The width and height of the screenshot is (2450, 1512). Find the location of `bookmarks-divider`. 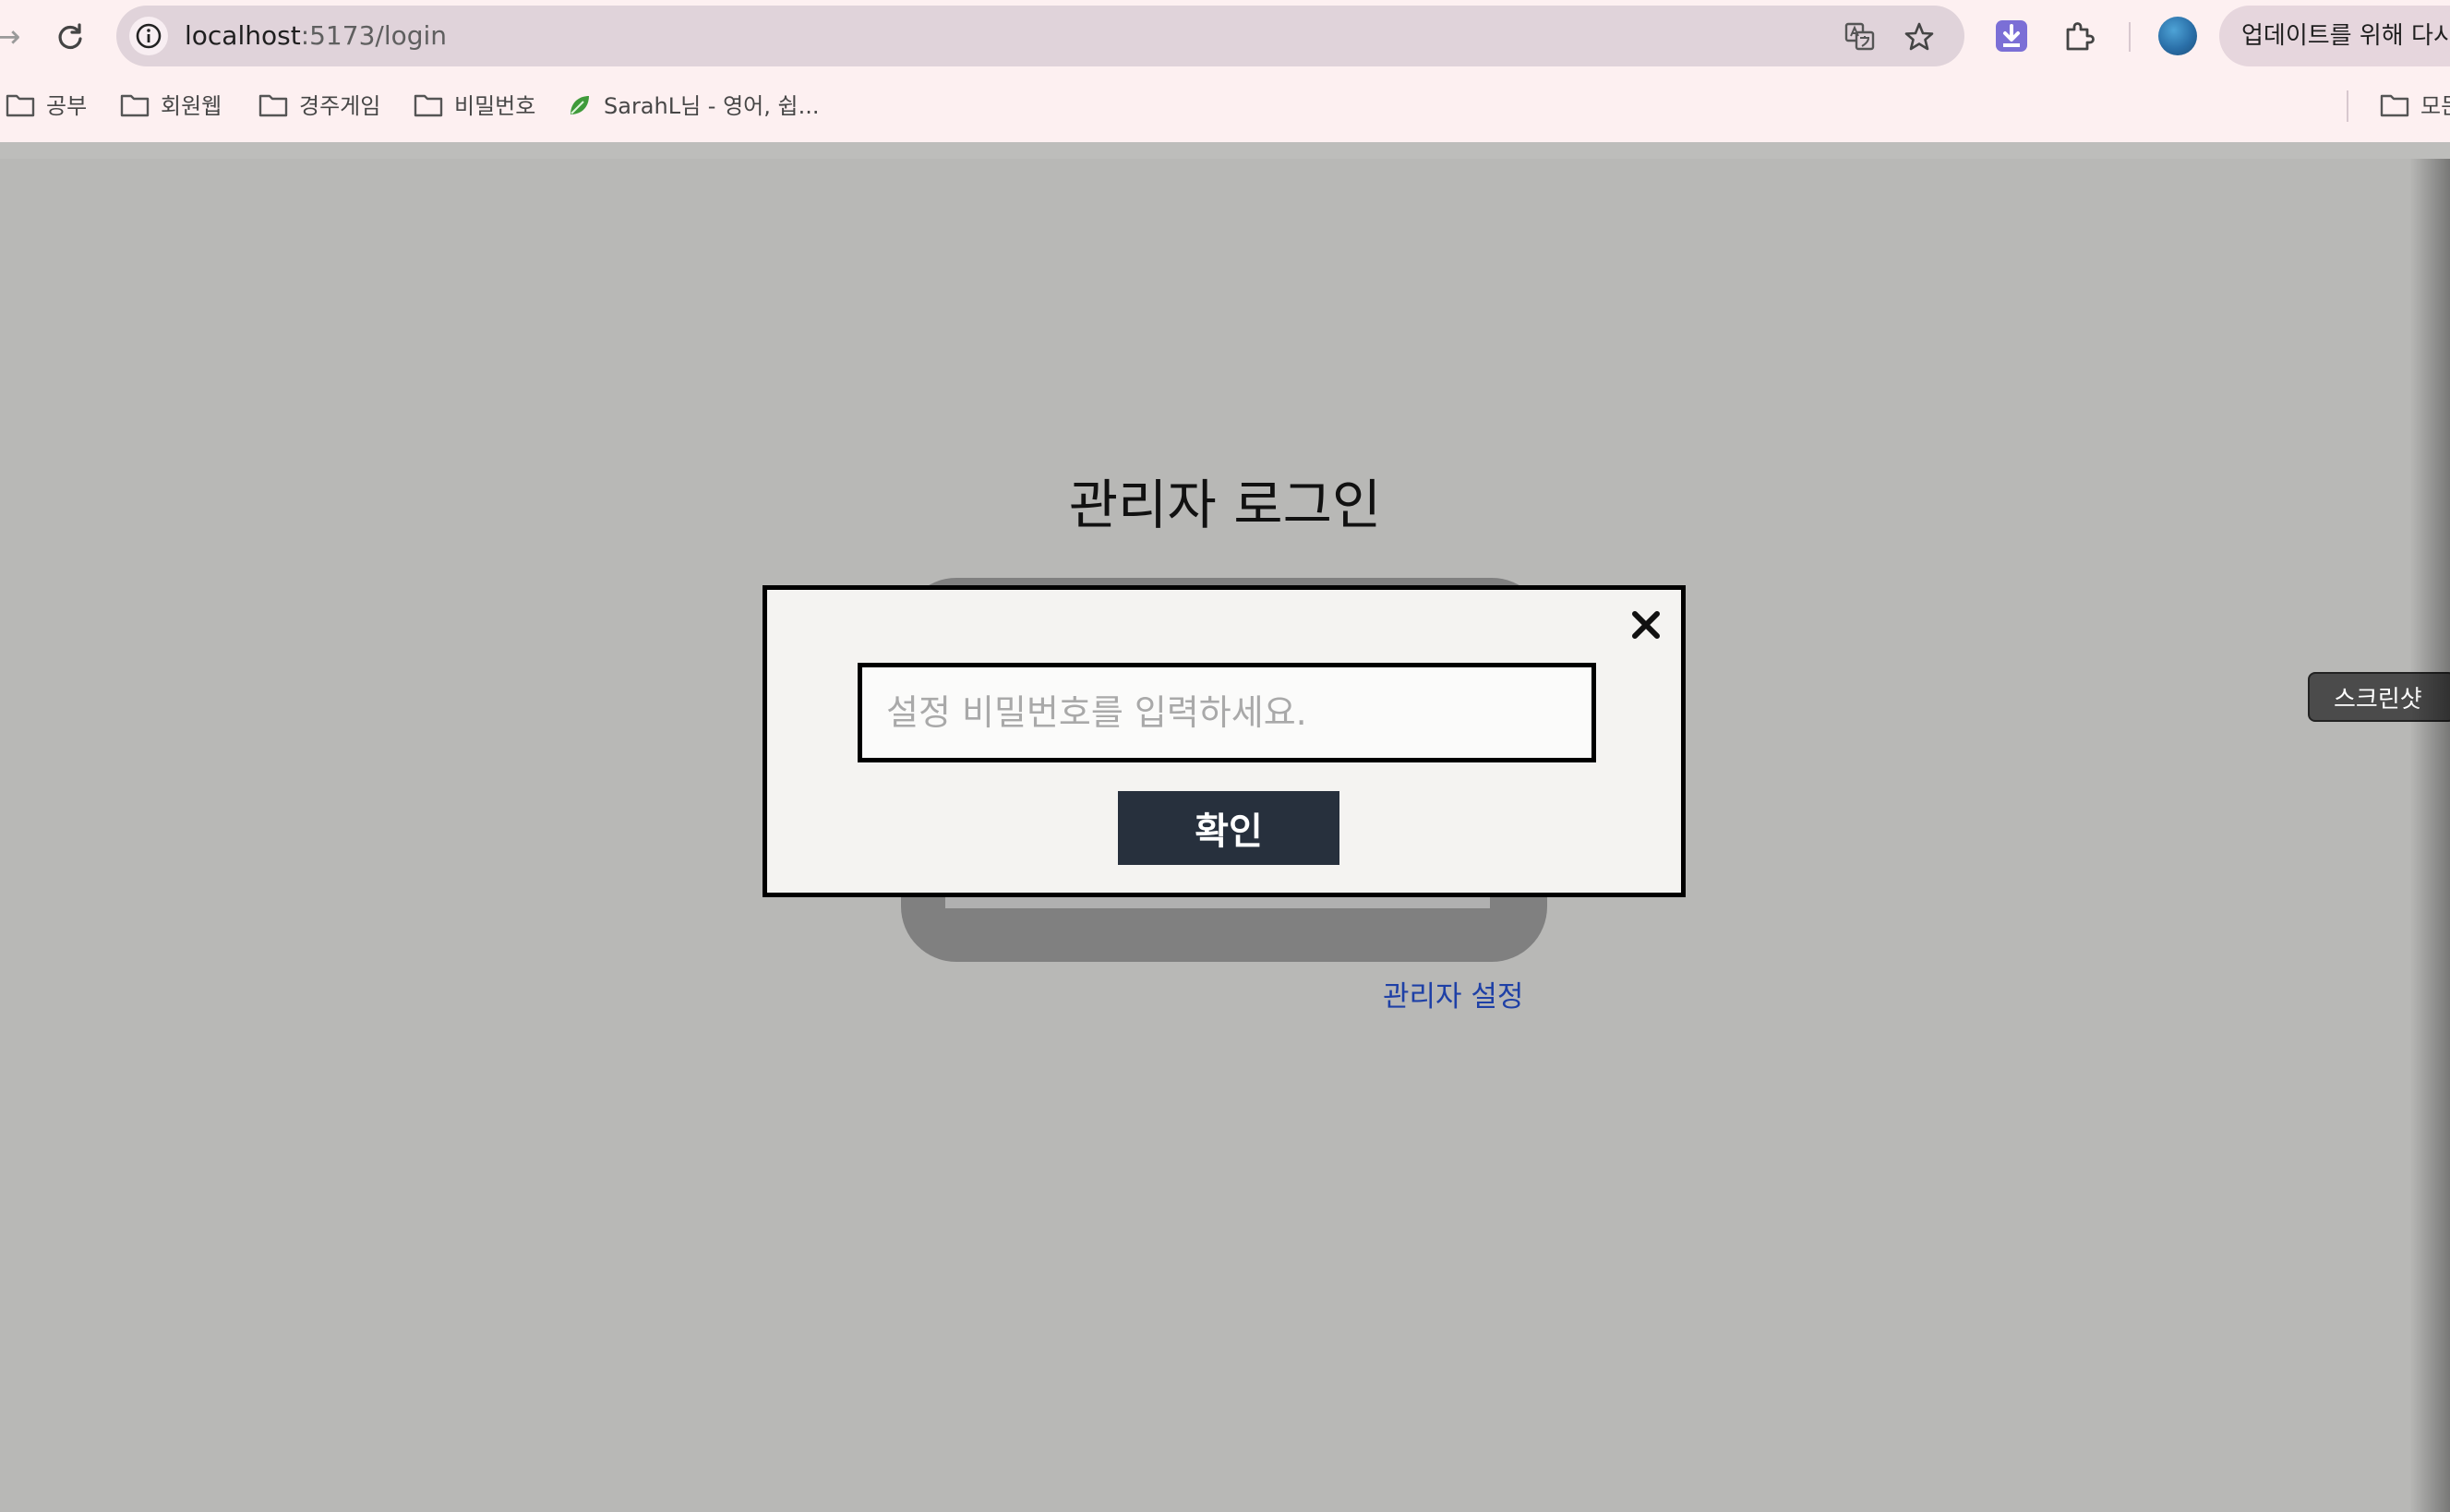

bookmarks-divider is located at coordinates (2348, 106).